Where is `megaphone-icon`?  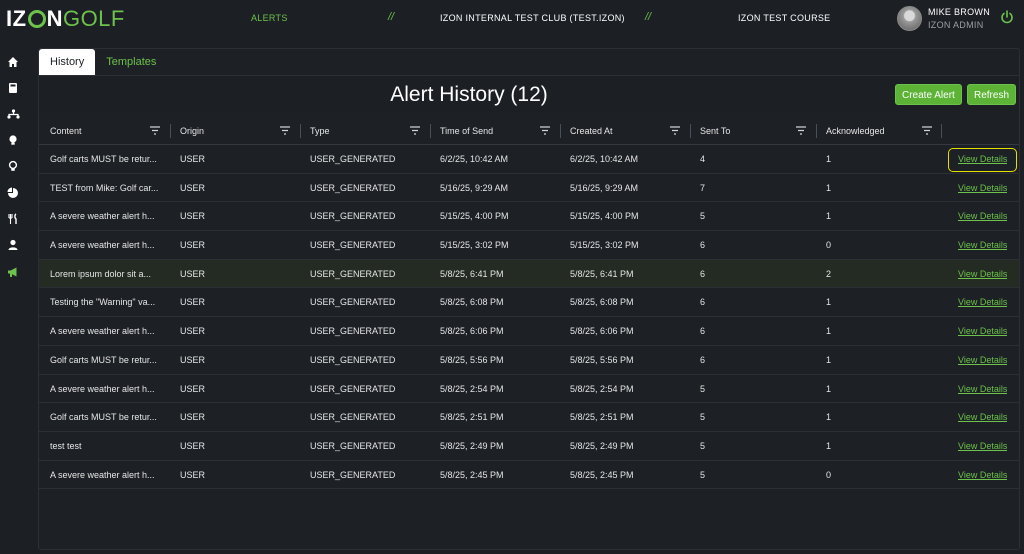
megaphone-icon is located at coordinates (13, 272).